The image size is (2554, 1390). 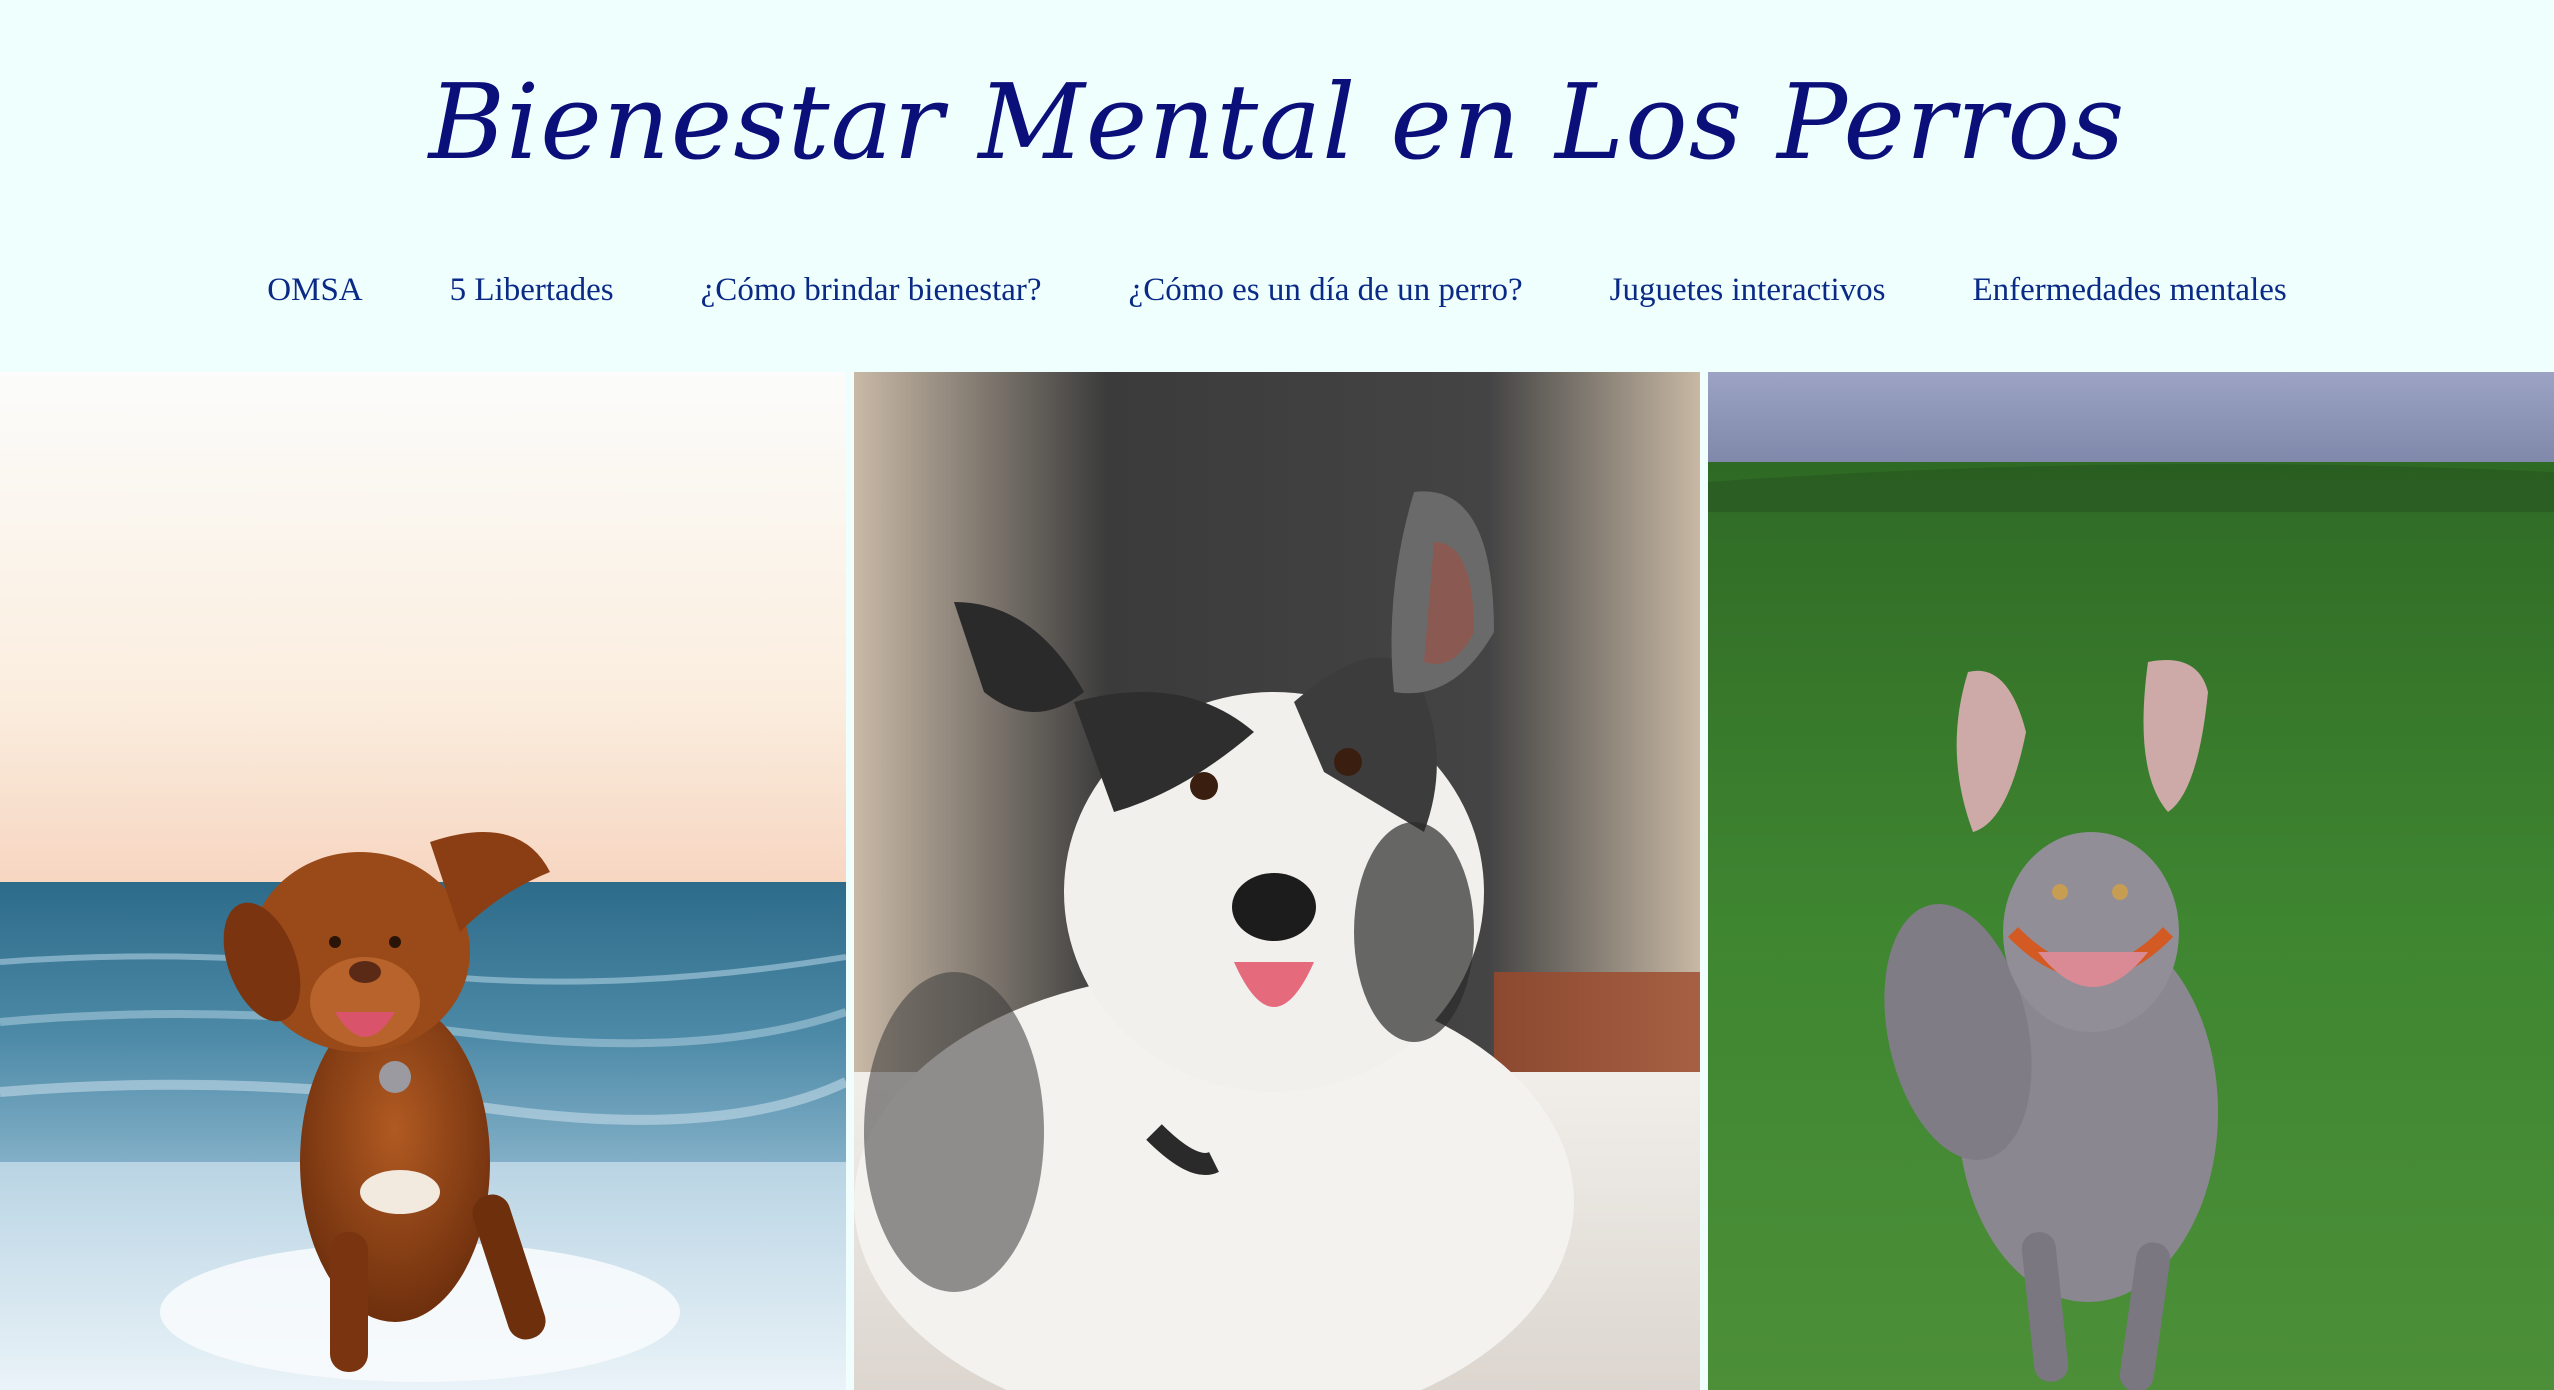 What do you see at coordinates (1748, 290) in the screenshot?
I see `nav-link-juguetes-interactivos: Juguetes interactivos` at bounding box center [1748, 290].